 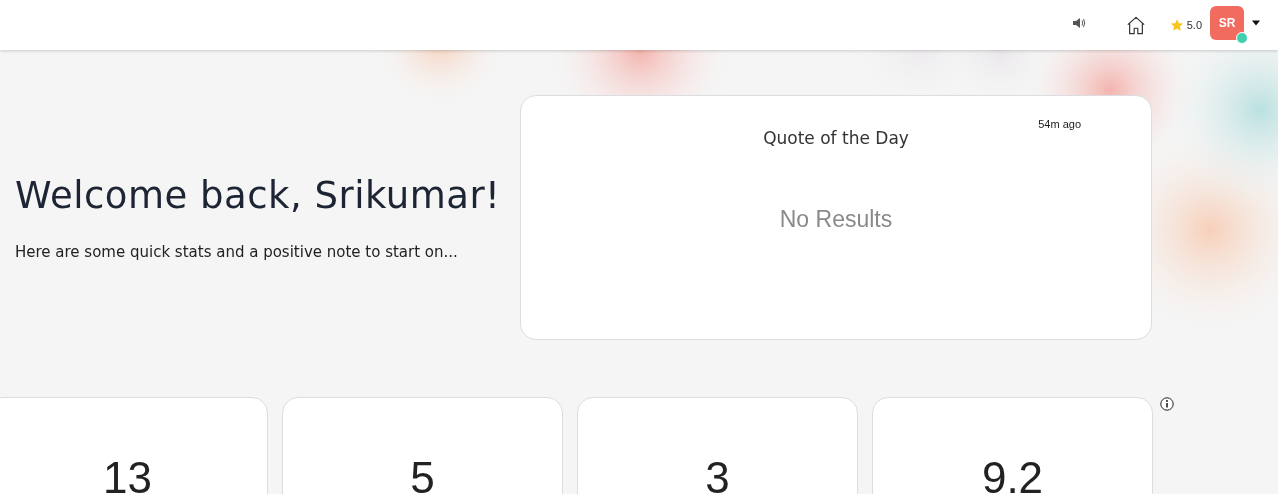 I want to click on empty-message: No Results, so click(x=836, y=219).